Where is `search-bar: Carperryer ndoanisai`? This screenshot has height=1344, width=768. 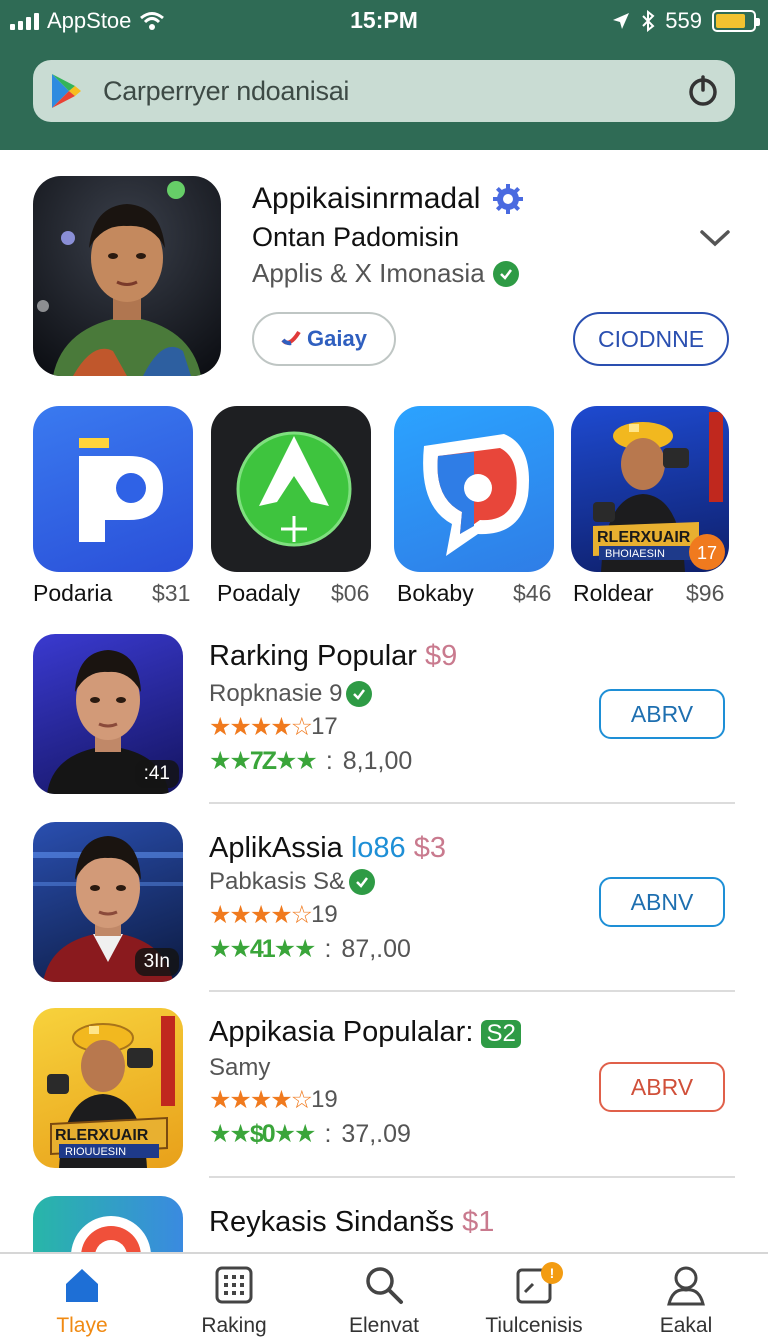
search-bar: Carperryer ndoanisai is located at coordinates (384, 91).